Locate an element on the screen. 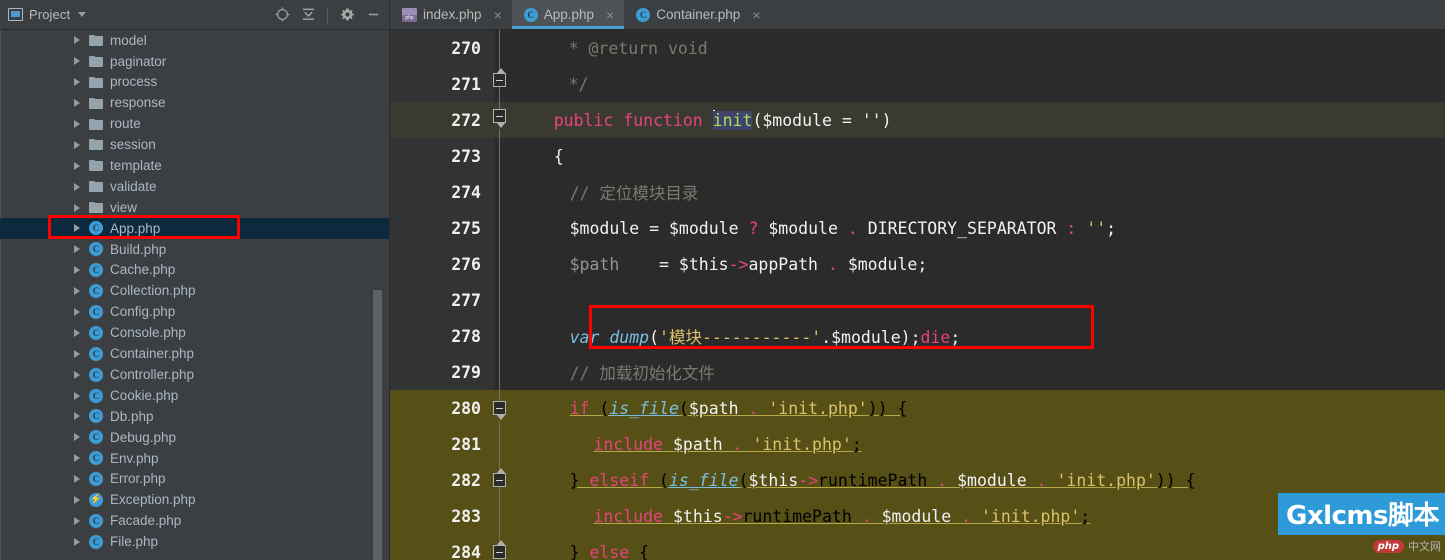 The image size is (1445, 560). tab-label: Container.php is located at coordinates (698, 14).